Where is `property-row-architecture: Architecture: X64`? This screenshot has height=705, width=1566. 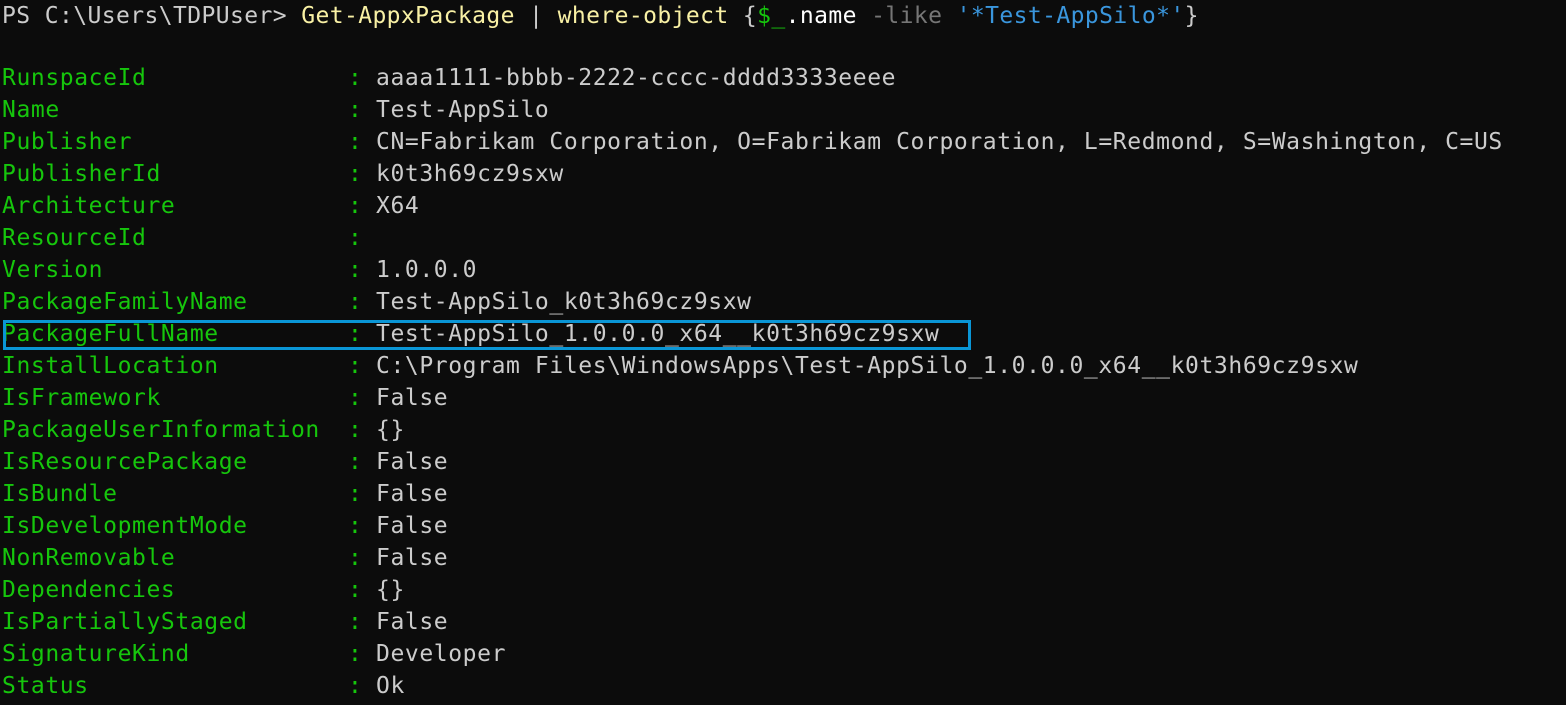
property-row-architecture: Architecture: X64 is located at coordinates (752, 206).